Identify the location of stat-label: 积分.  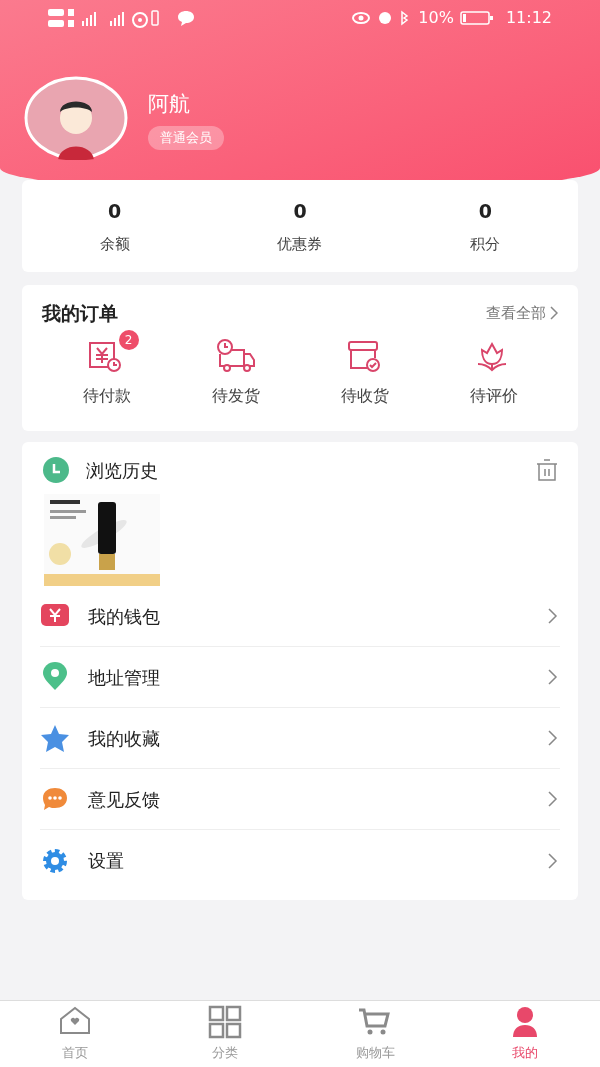
(485, 244).